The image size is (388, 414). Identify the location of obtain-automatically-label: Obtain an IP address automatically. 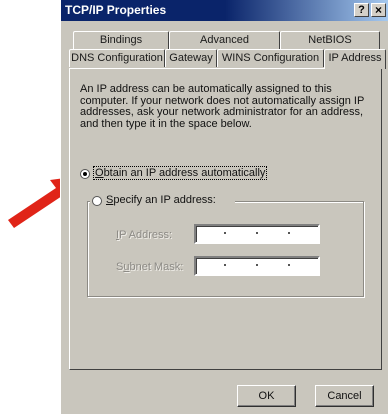
(180, 173).